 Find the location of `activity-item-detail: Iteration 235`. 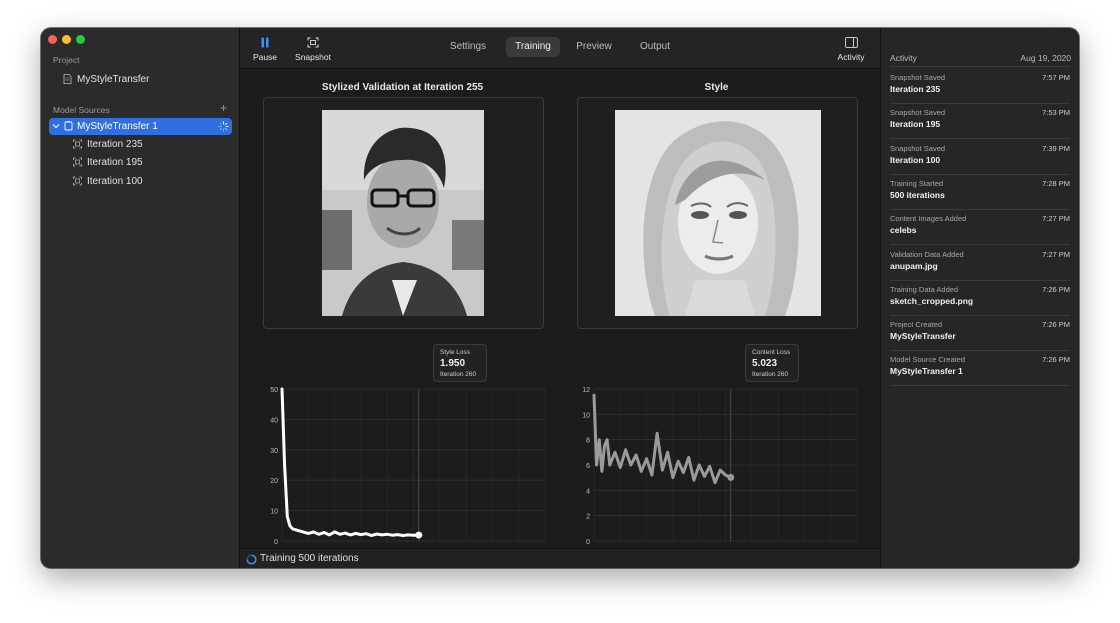

activity-item-detail: Iteration 235 is located at coordinates (915, 89).